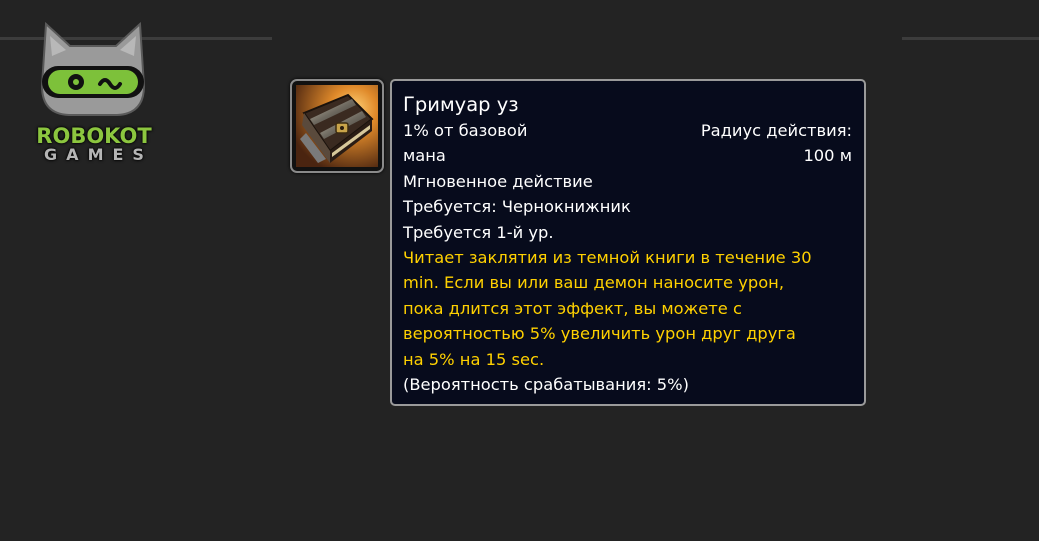  What do you see at coordinates (546, 385) in the screenshot?
I see `spell-proc-chance: (Вероятность срабатывания: 5%)` at bounding box center [546, 385].